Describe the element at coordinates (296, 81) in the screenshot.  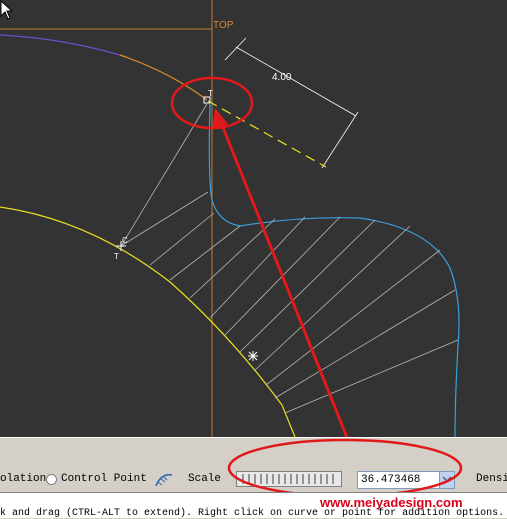
I see `dimension-line` at that location.